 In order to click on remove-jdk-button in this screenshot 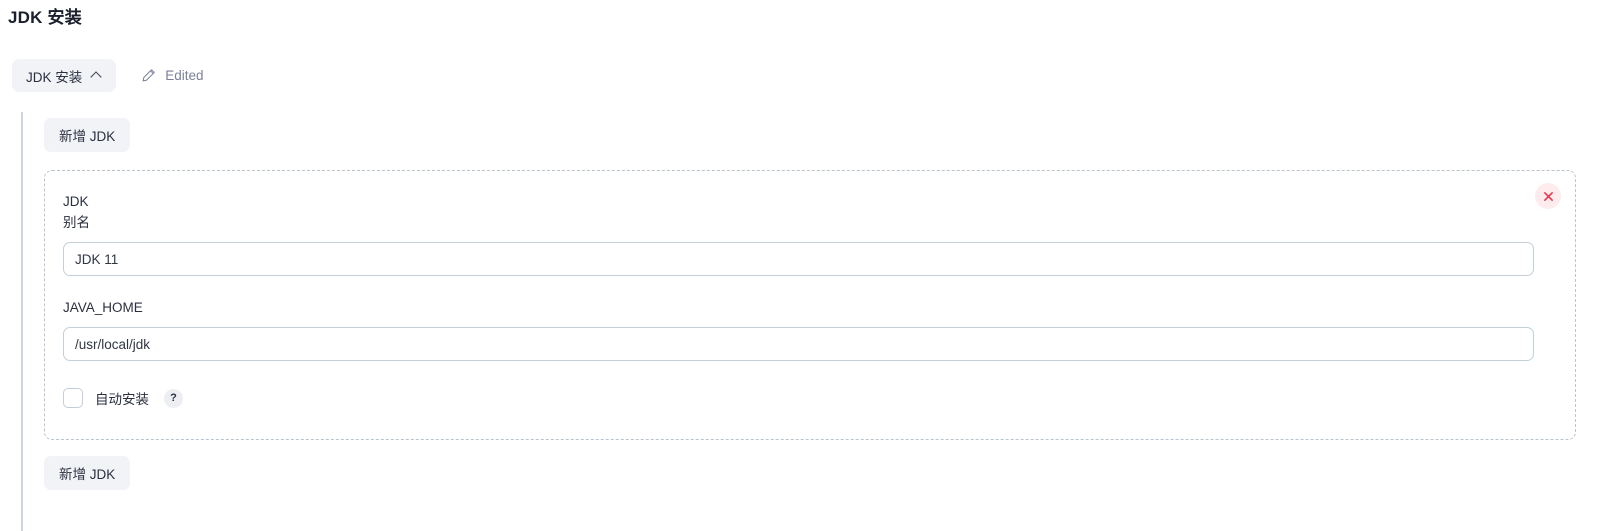, I will do `click(1548, 196)`.